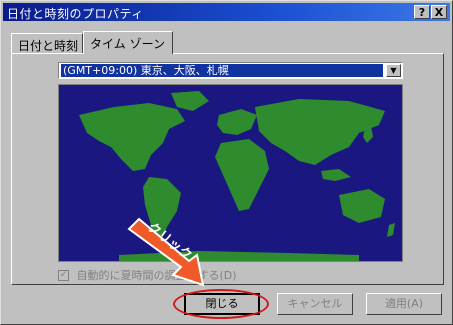 This screenshot has width=453, height=325. I want to click on help-button: ?, so click(422, 12).